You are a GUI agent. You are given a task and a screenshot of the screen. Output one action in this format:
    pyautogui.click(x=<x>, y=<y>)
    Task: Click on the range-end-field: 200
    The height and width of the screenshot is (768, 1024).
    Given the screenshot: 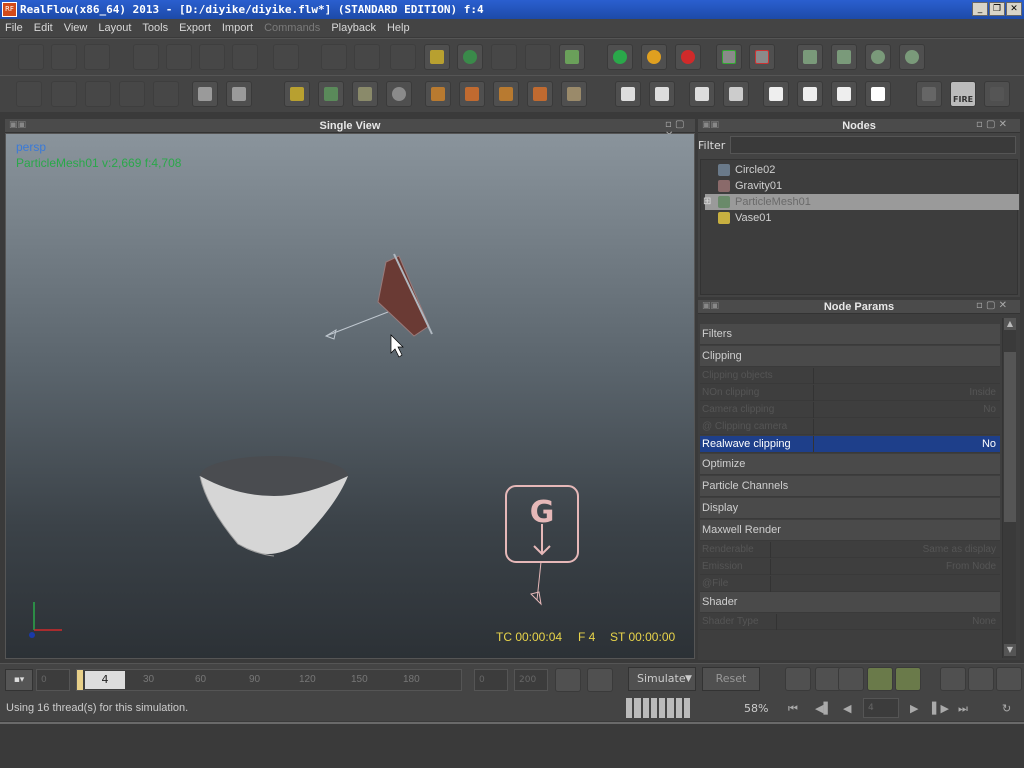 What is the action you would take?
    pyautogui.click(x=531, y=680)
    